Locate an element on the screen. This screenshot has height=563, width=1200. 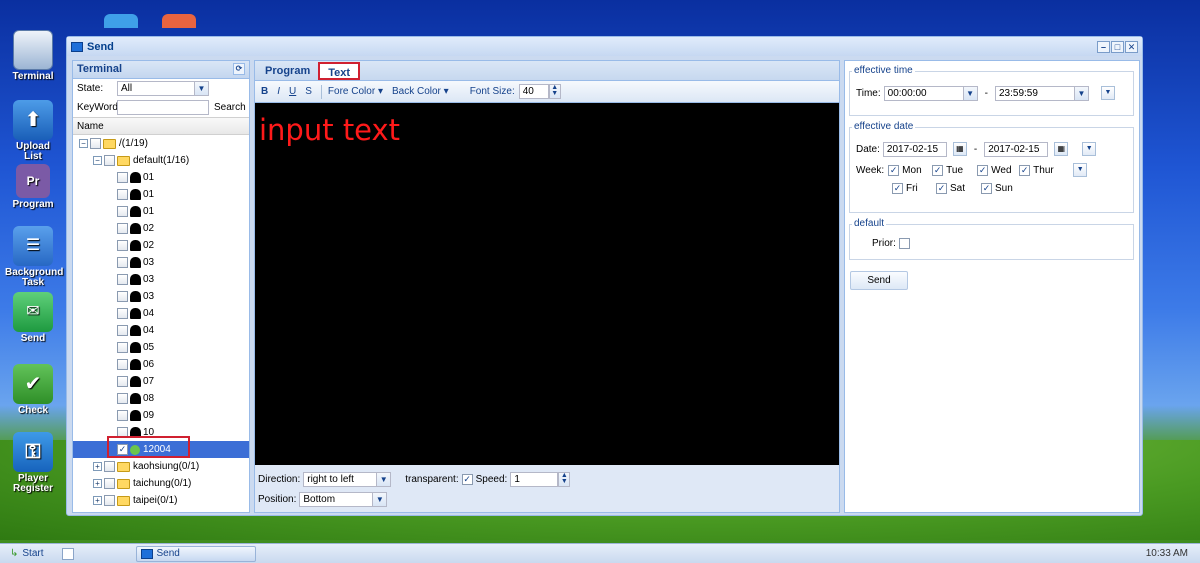
bold-button: B is located at coordinates (264, 91).